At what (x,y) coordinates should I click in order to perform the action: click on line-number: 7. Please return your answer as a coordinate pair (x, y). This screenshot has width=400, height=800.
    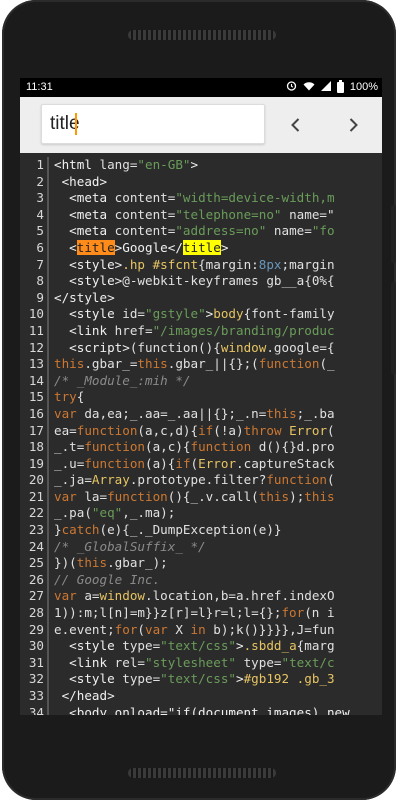
    Looking at the image, I should click on (40, 264).